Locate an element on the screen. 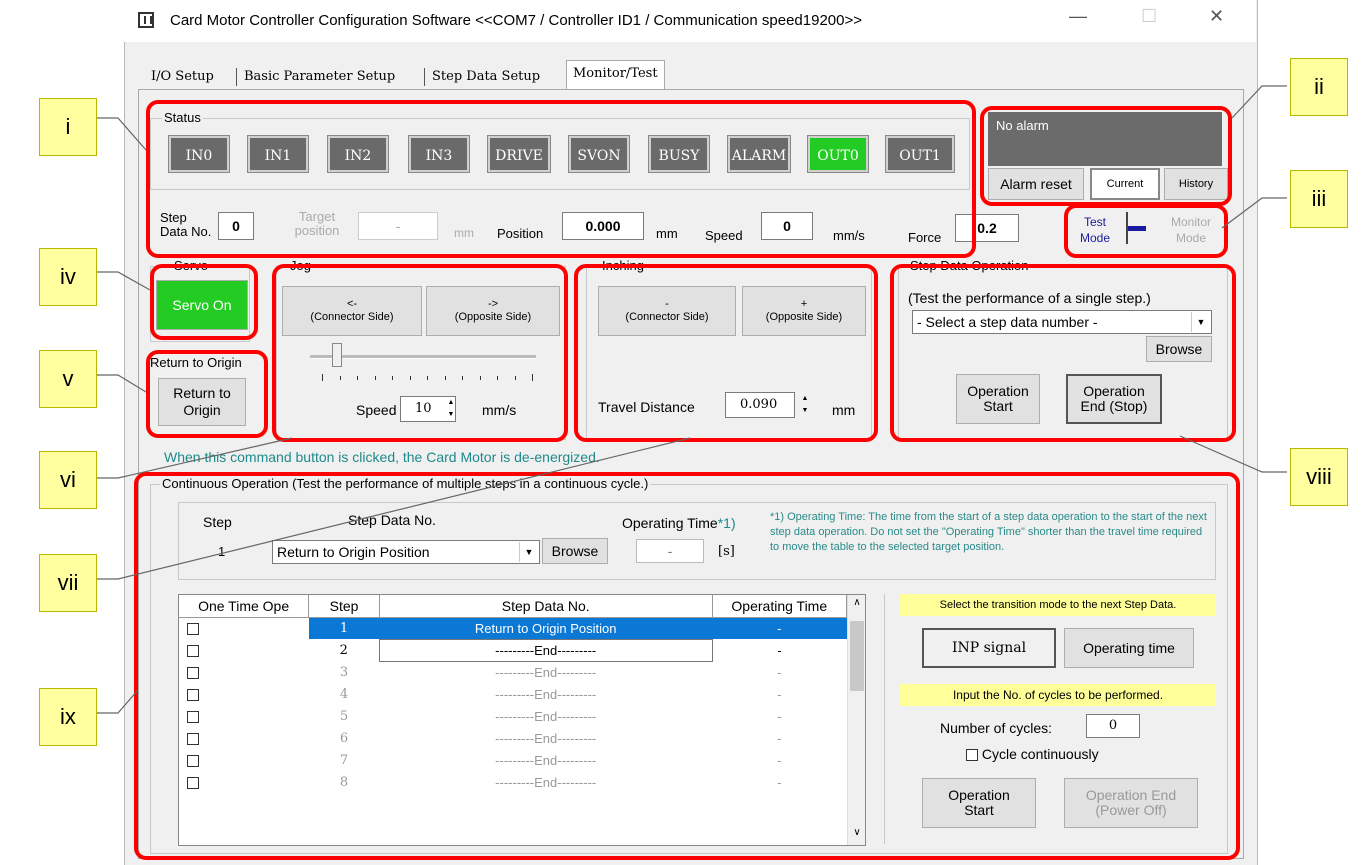 The width and height of the screenshot is (1368, 865). callout-iv: iv is located at coordinates (68, 277).